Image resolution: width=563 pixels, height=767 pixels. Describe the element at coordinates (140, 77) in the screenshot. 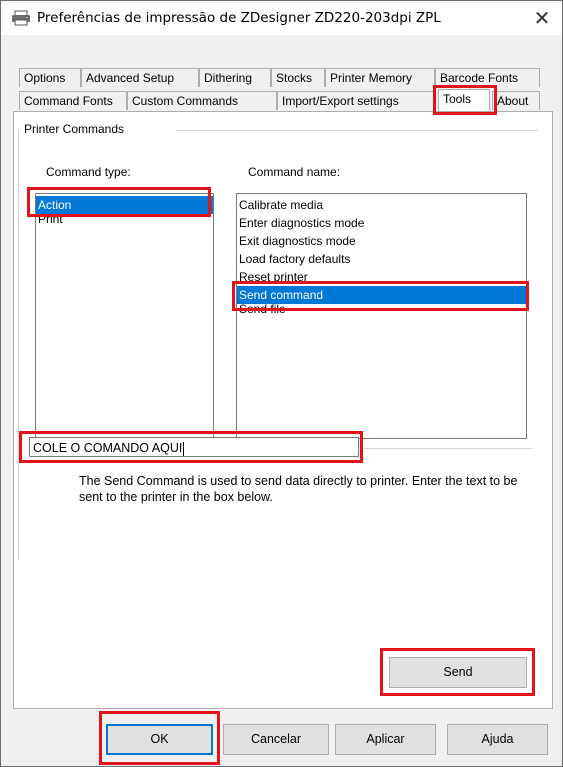

I see `tab-advanced-setup: Advanced Setup` at that location.